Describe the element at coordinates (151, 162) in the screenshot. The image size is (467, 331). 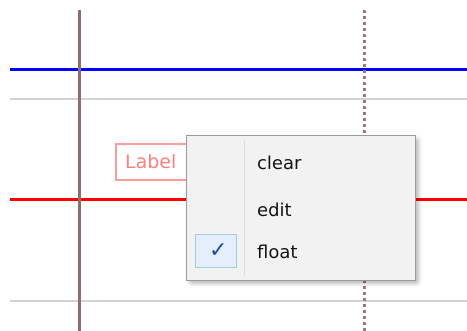
I see `label-text: Label` at that location.